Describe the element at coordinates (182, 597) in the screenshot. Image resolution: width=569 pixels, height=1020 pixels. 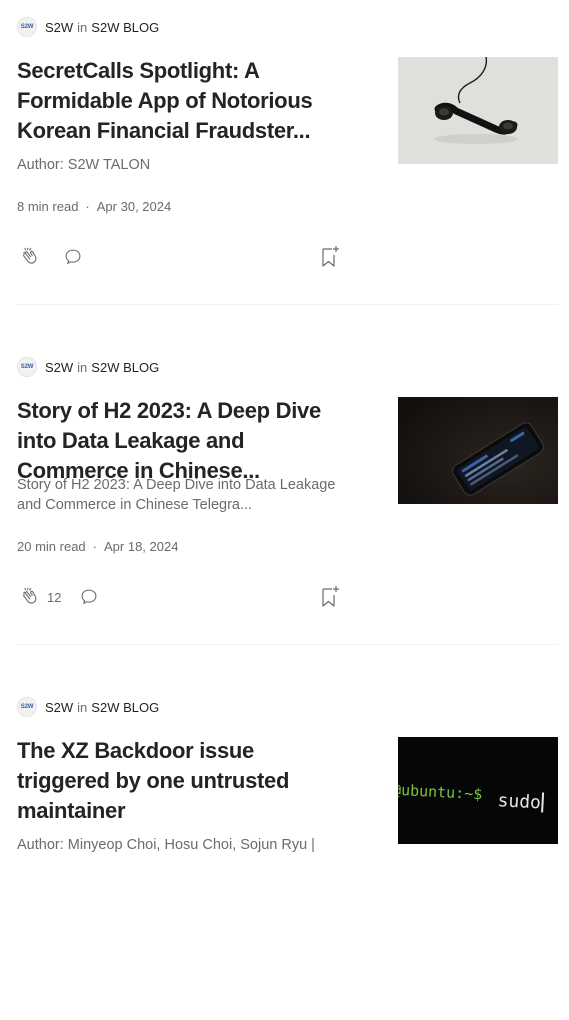
I see `article-actions: 12` at that location.